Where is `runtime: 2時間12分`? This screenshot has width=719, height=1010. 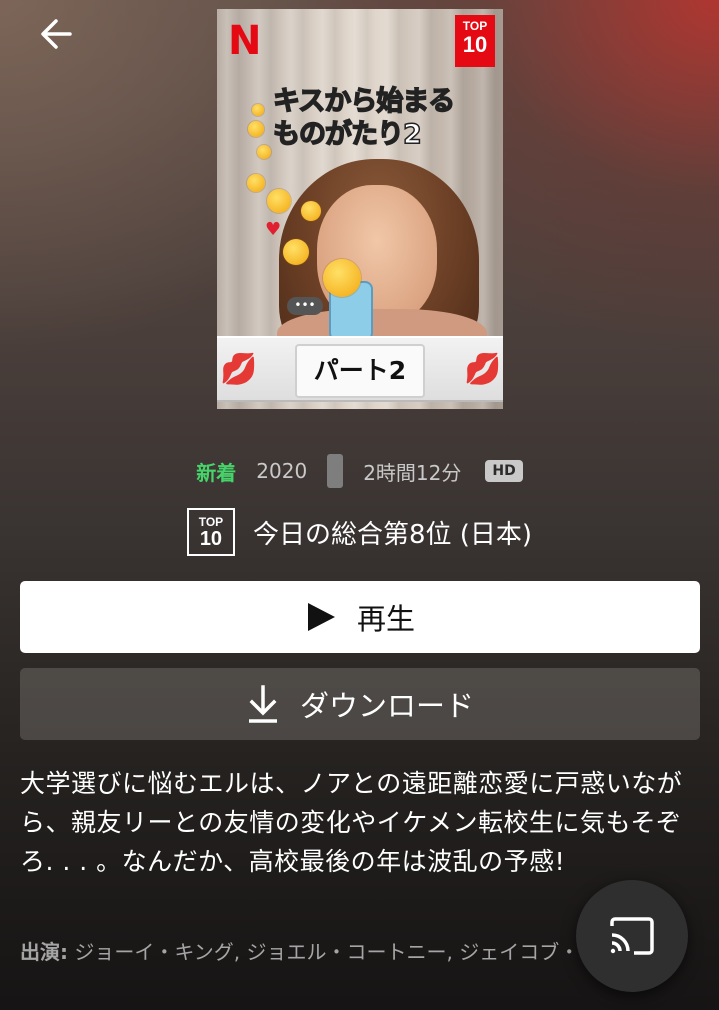 runtime: 2時間12分 is located at coordinates (412, 472).